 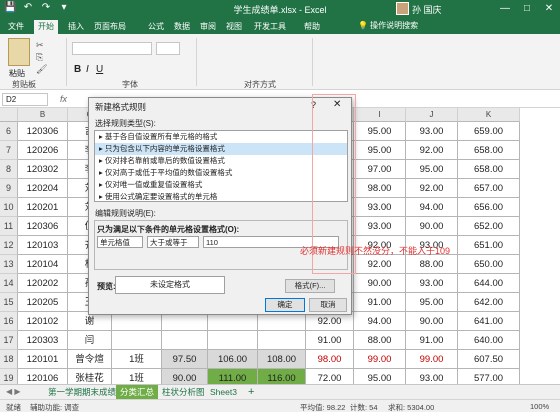 What do you see at coordinates (208, 27) in the screenshot?
I see `tab-review: 审阅` at bounding box center [208, 27].